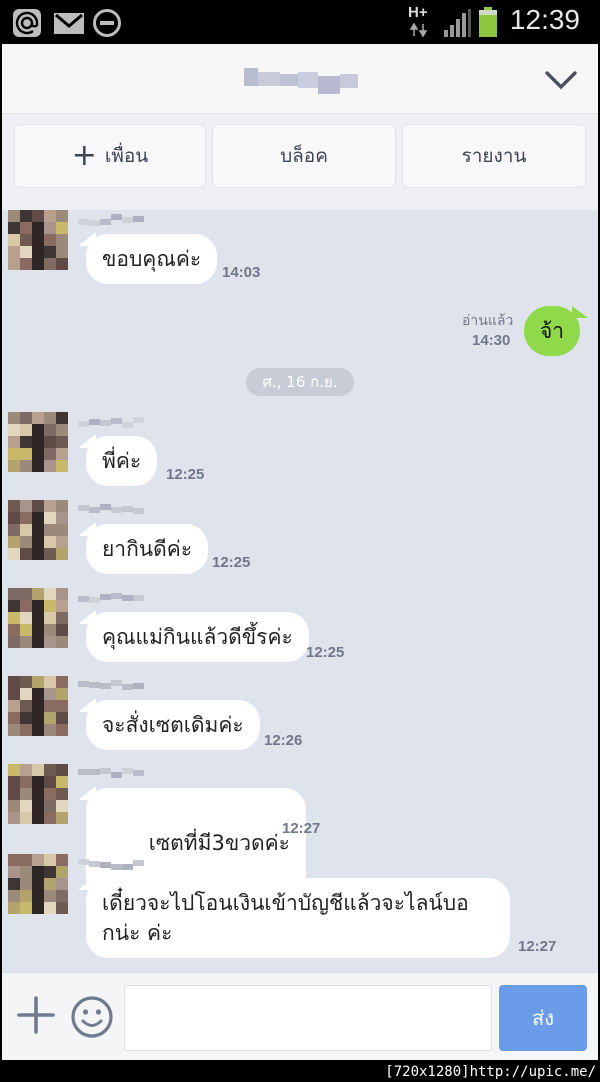 This screenshot has height=1082, width=600. What do you see at coordinates (490, 1072) in the screenshot?
I see `watermark: [720x1280]http://upic.me/` at bounding box center [490, 1072].